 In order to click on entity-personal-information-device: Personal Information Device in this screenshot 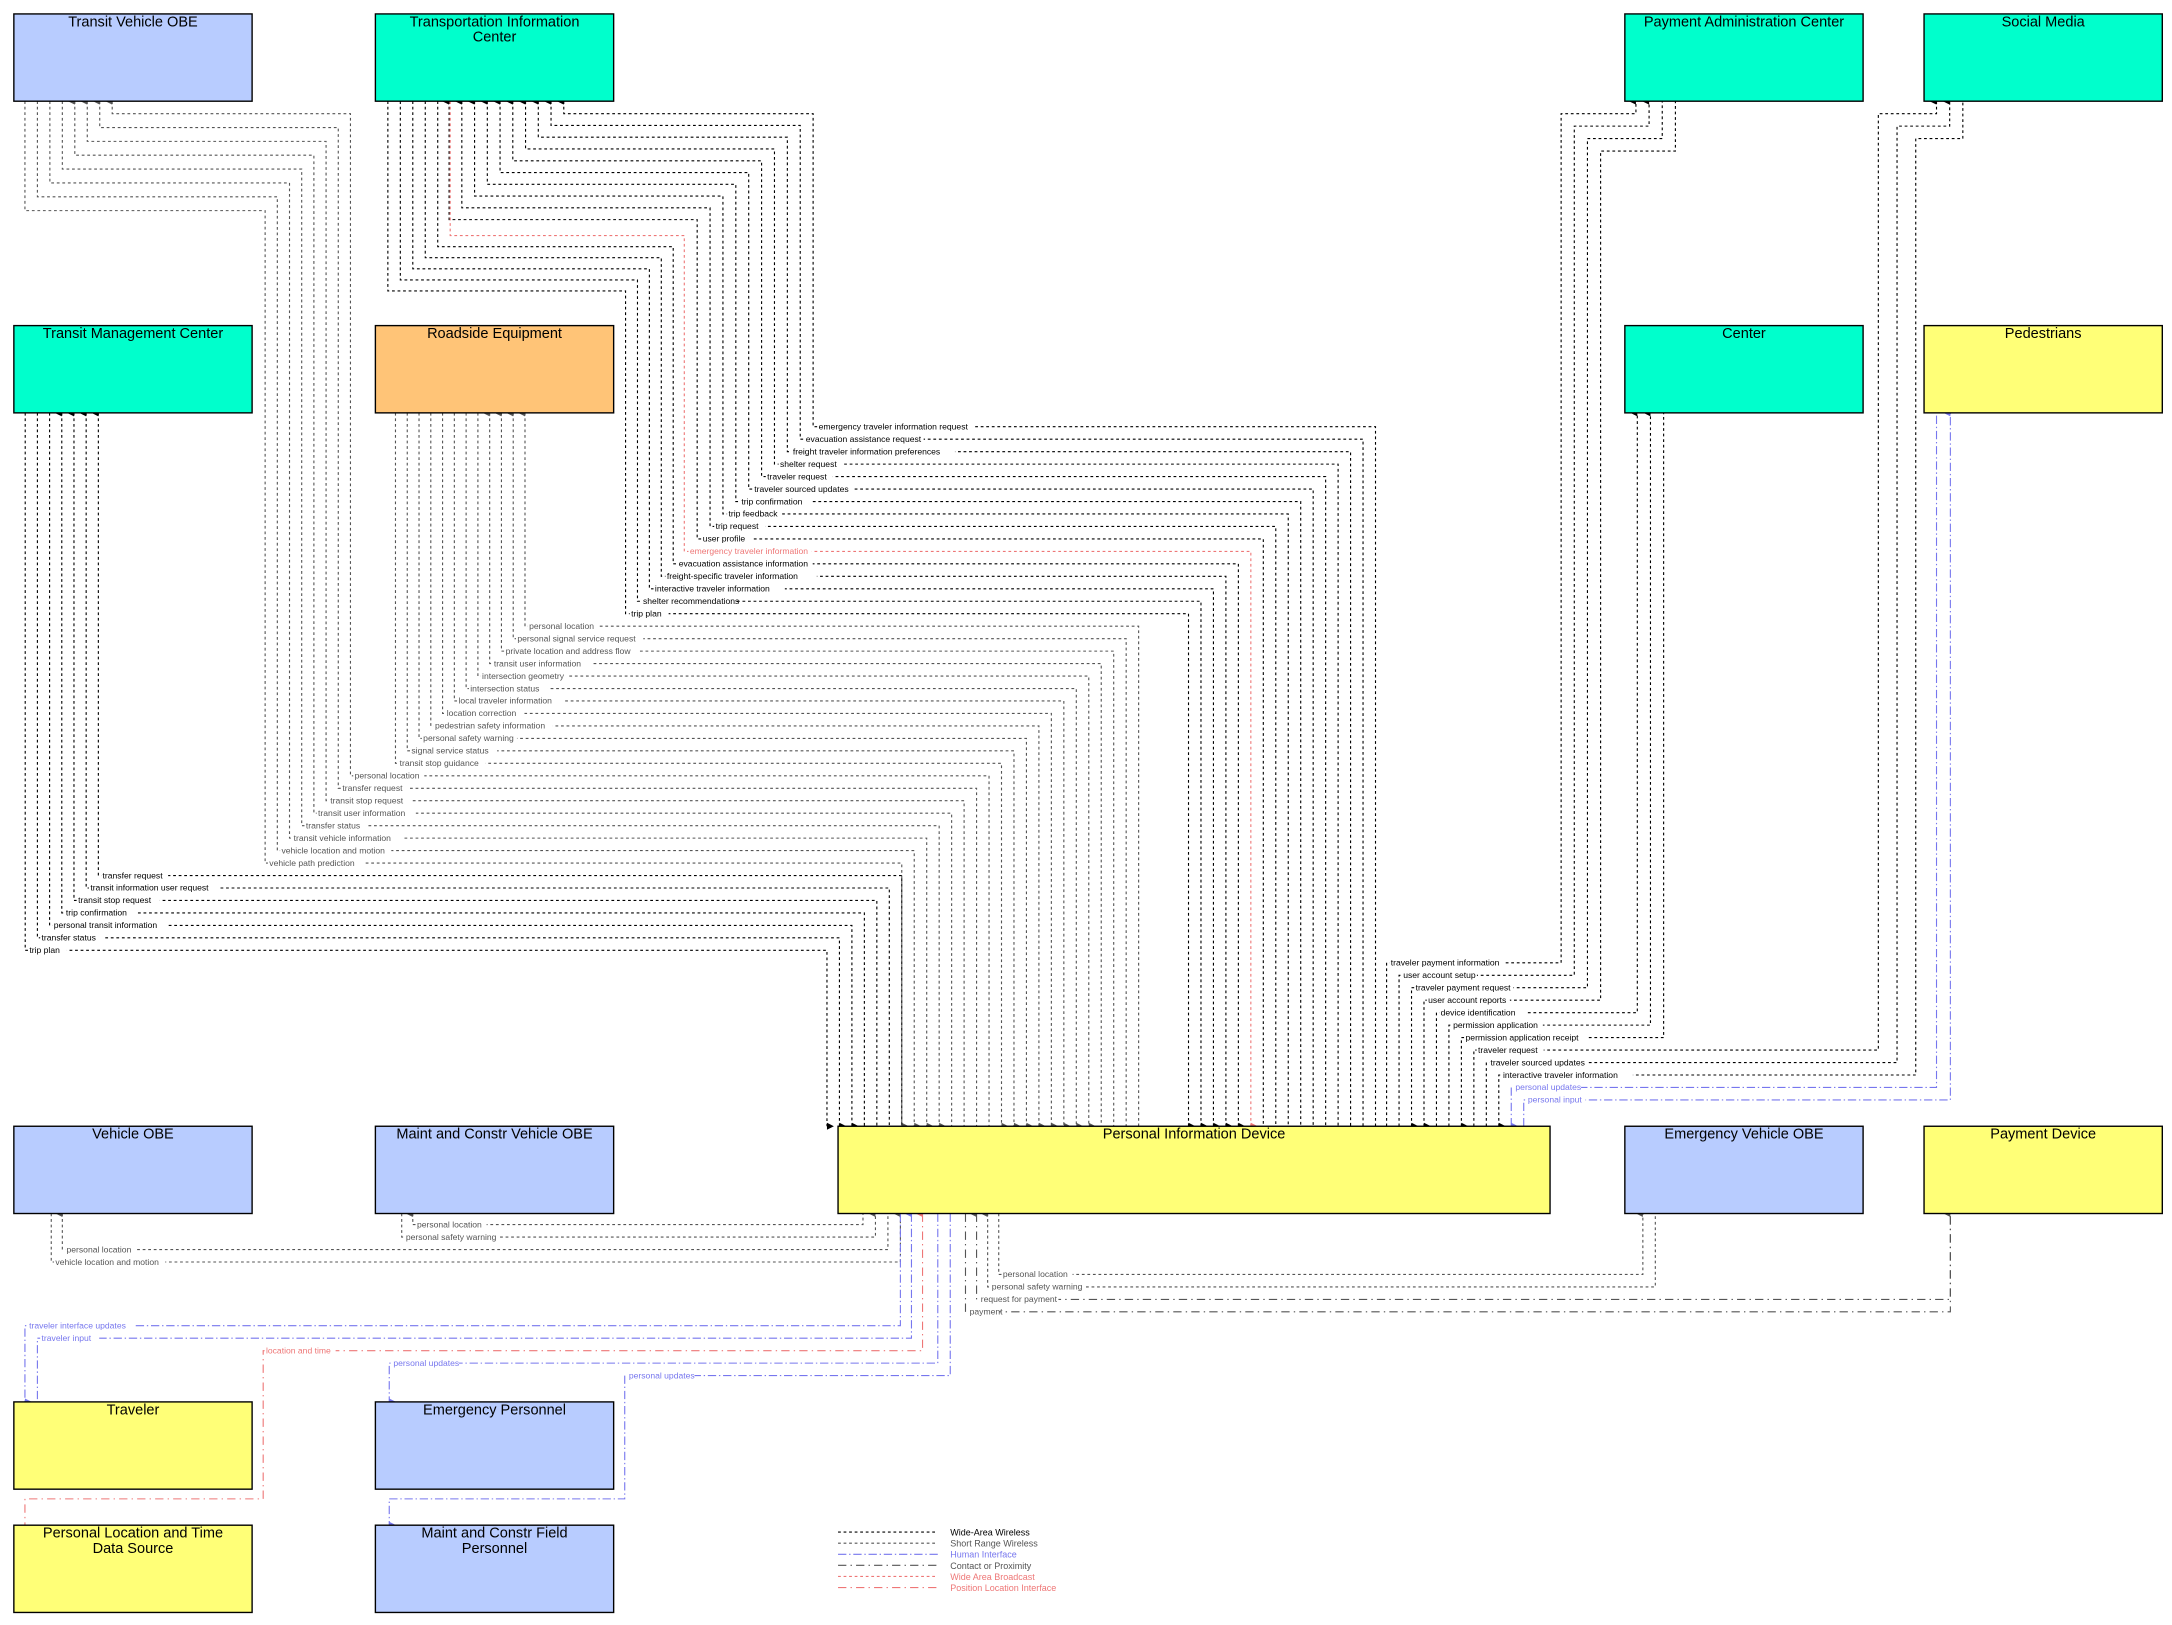, I will do `click(1194, 1170)`.